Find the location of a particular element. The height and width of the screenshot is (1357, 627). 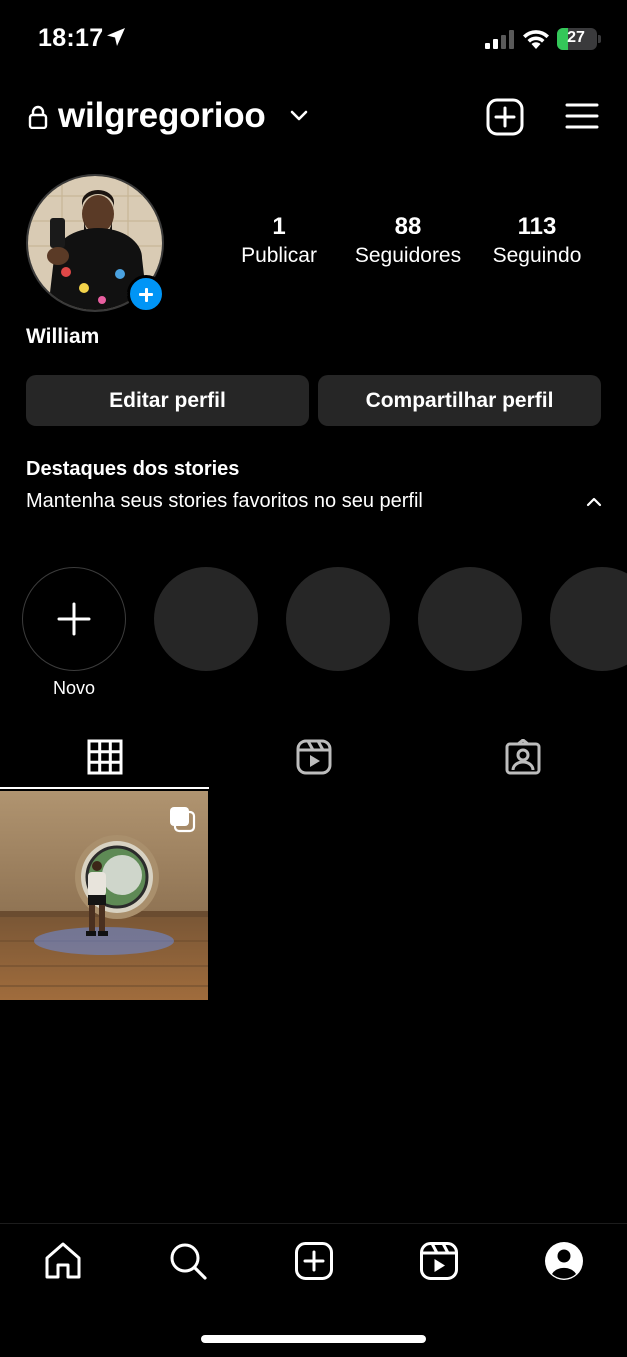

home-indicator is located at coordinates (313, 1339).